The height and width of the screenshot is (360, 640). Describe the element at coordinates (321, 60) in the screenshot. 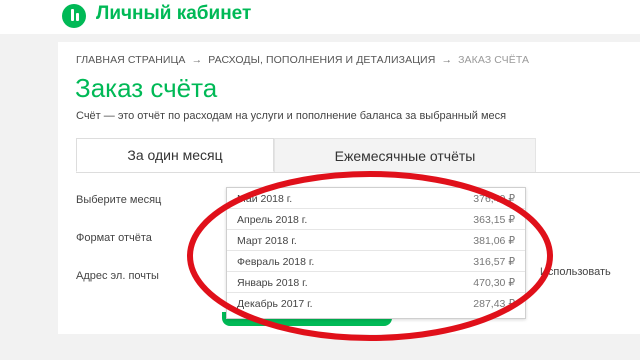

I see `breadcrumb-expenses-link: РАСХОДЫ, ПОПОЛНЕНИЯ И ДЕТАЛИЗАЦИЯ` at that location.